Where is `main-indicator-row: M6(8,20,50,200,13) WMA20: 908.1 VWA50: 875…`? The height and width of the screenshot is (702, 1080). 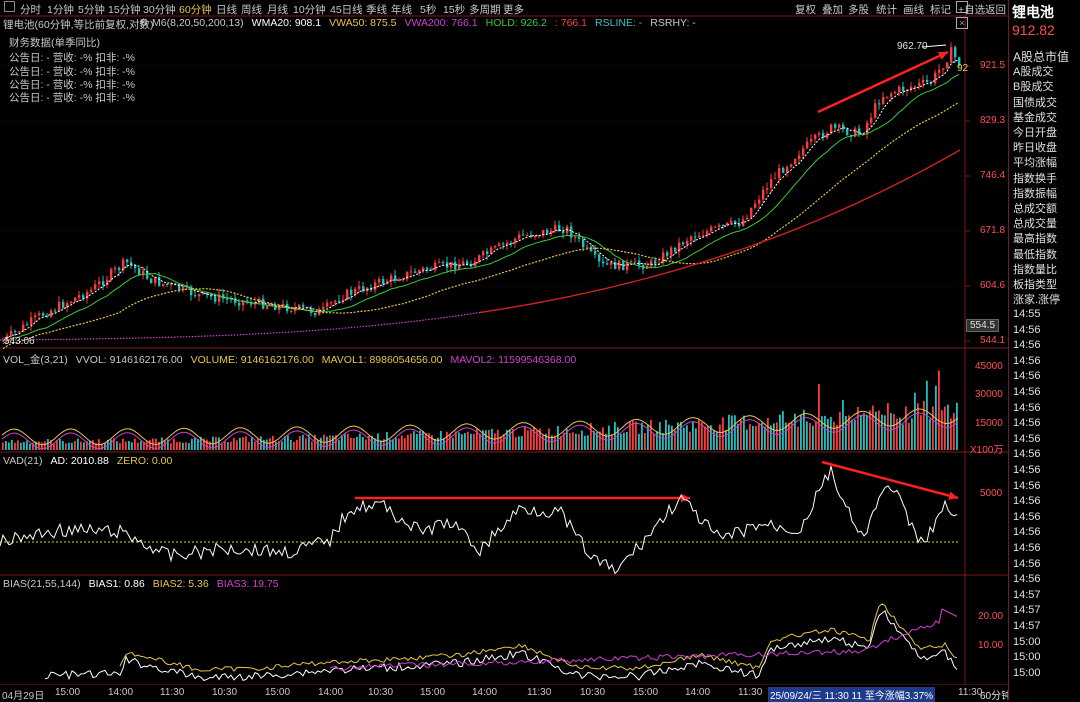 main-indicator-row: M6(8,20,50,200,13) WMA20: 908.1 VWA50: 875… is located at coordinates (428, 23).